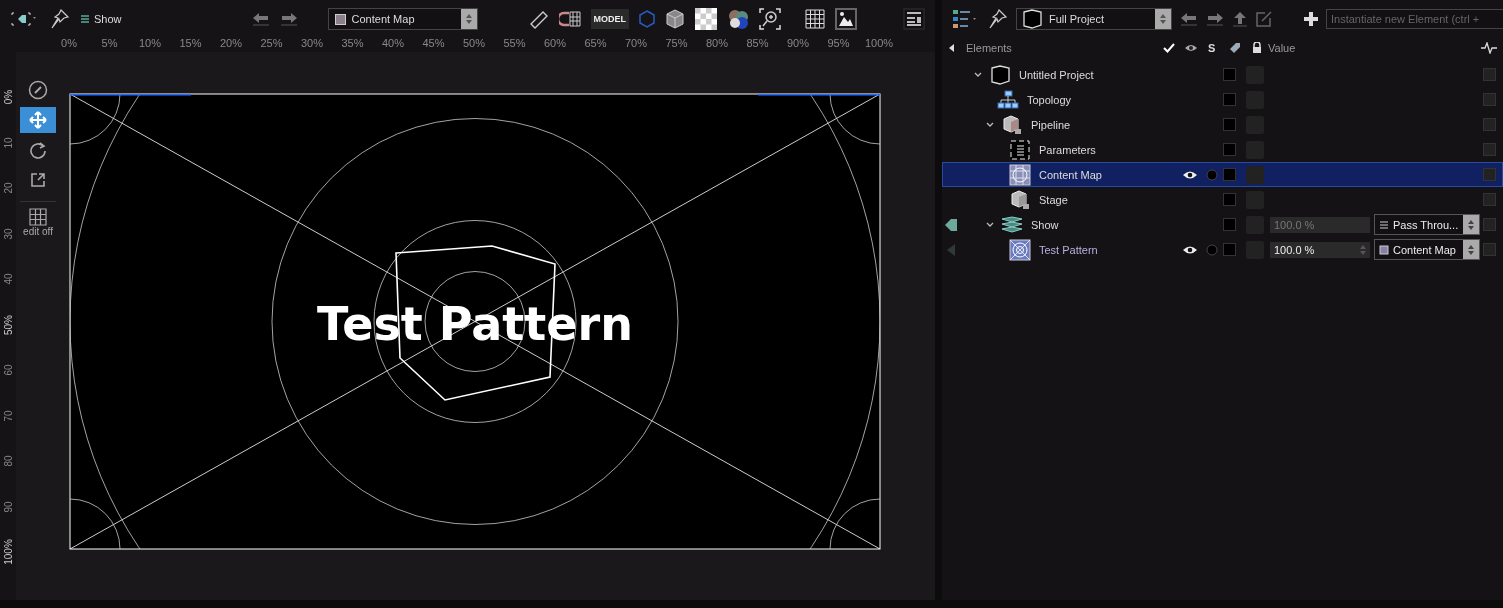  I want to click on ruler-label: 10%, so click(150, 43).